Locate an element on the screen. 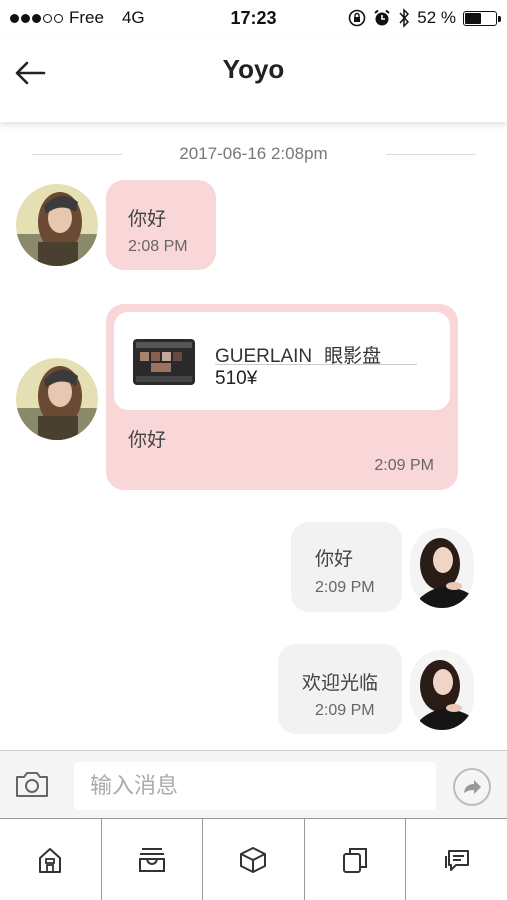  nav-bar: Yoyo is located at coordinates (253, 79).